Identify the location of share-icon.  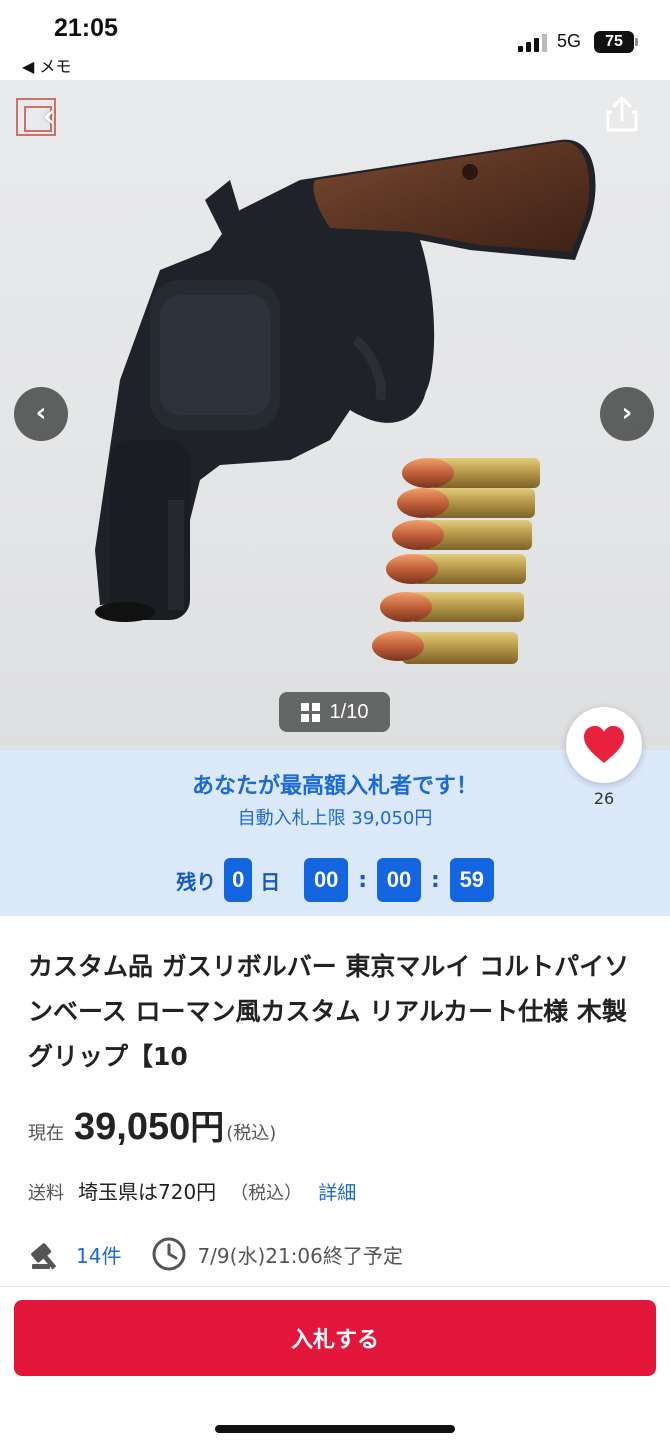
(622, 114).